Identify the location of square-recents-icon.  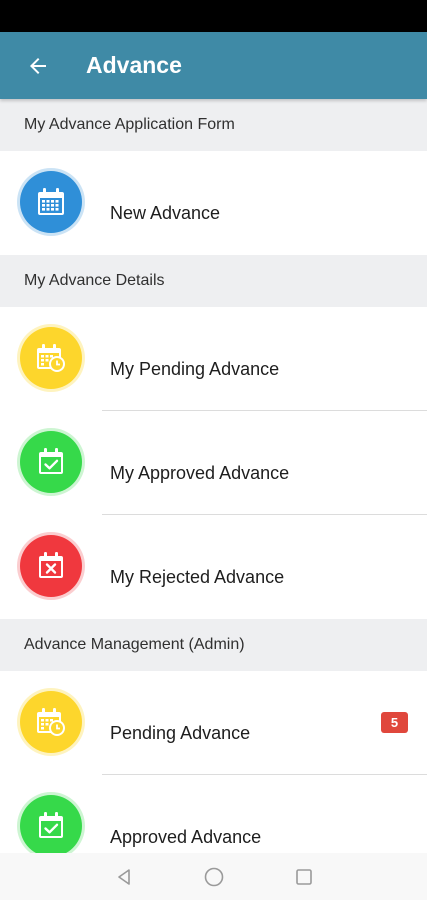
(303, 876).